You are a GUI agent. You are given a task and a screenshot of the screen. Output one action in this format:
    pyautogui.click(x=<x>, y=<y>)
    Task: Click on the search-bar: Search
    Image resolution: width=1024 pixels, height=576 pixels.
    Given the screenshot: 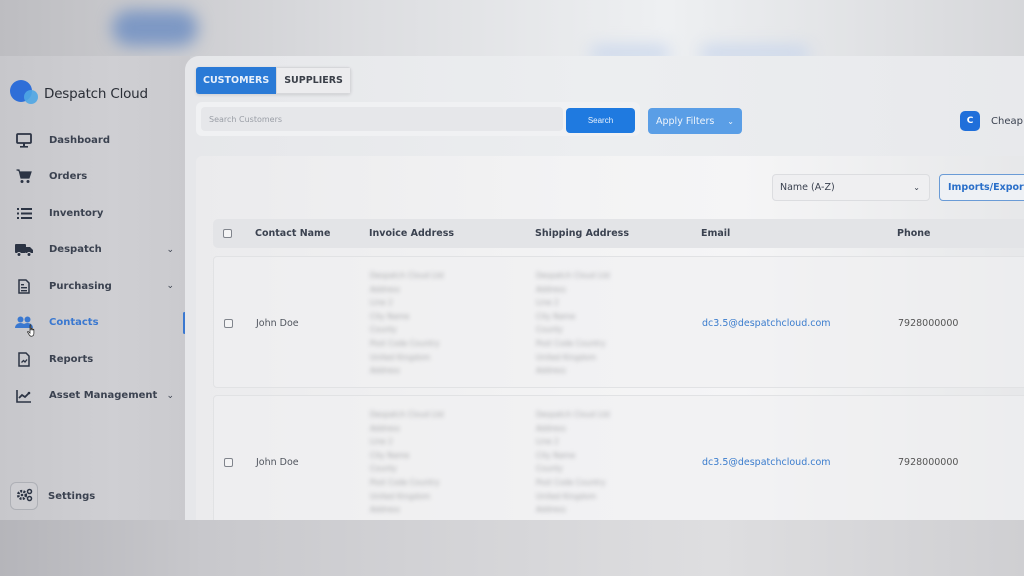 What is the action you would take?
    pyautogui.click(x=418, y=119)
    